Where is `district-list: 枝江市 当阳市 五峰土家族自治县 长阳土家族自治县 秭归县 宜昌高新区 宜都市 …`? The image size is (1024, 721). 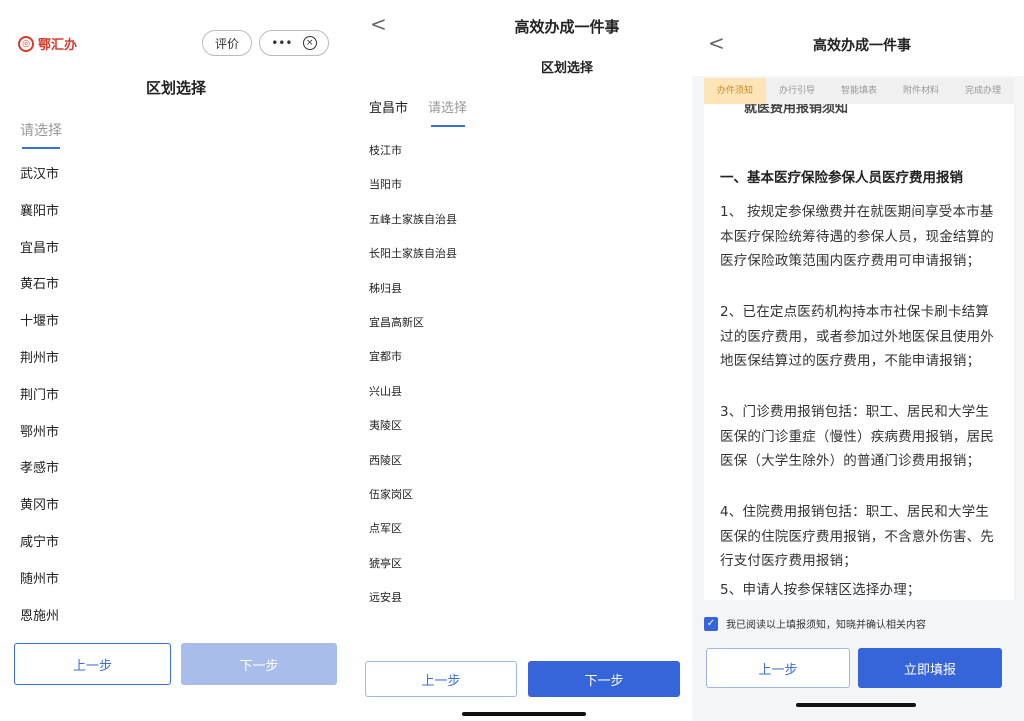 district-list: 枝江市 当阳市 五峰土家族自治县 长阳土家族自治县 秭归县 宜昌高新区 宜都市 … is located at coordinates (413, 380).